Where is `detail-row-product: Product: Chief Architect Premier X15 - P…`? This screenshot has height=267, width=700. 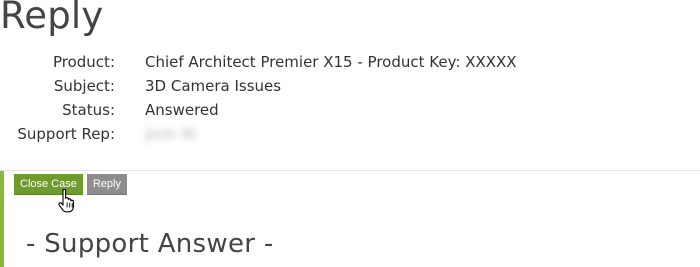
detail-row-product: Product: Chief Architect Premier X15 - P… is located at coordinates (350, 64).